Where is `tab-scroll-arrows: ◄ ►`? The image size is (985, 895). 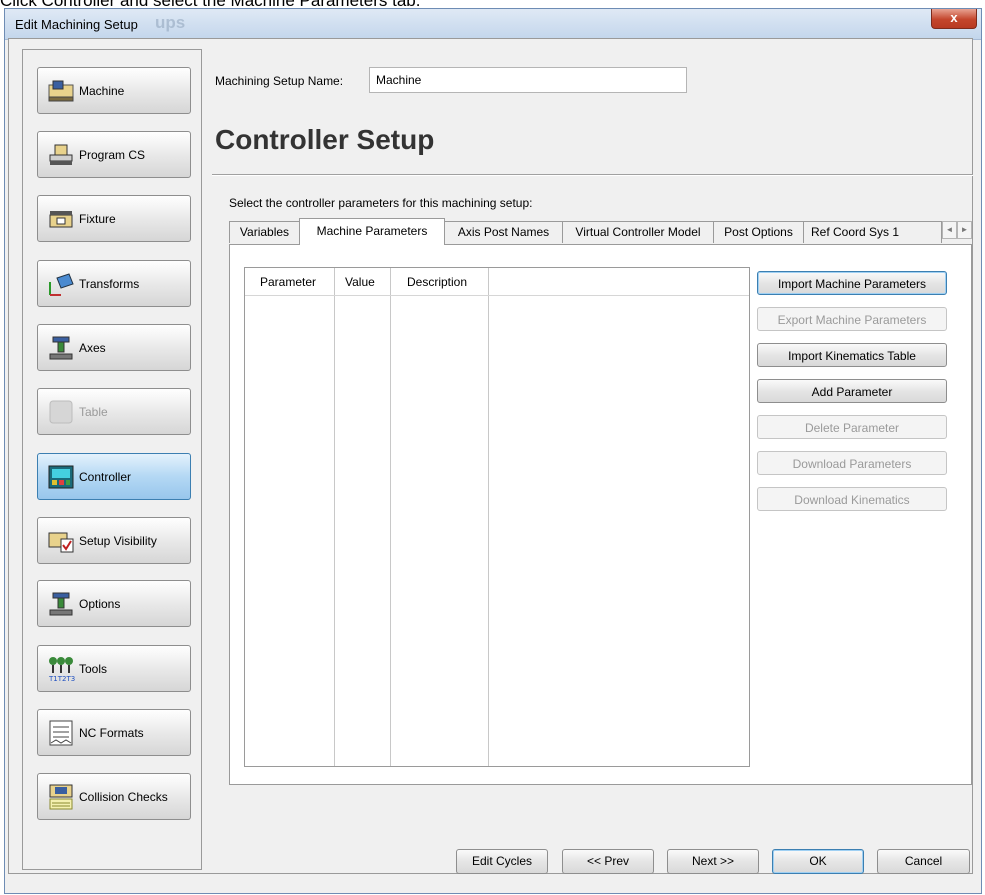 tab-scroll-arrows: ◄ ► is located at coordinates (957, 230).